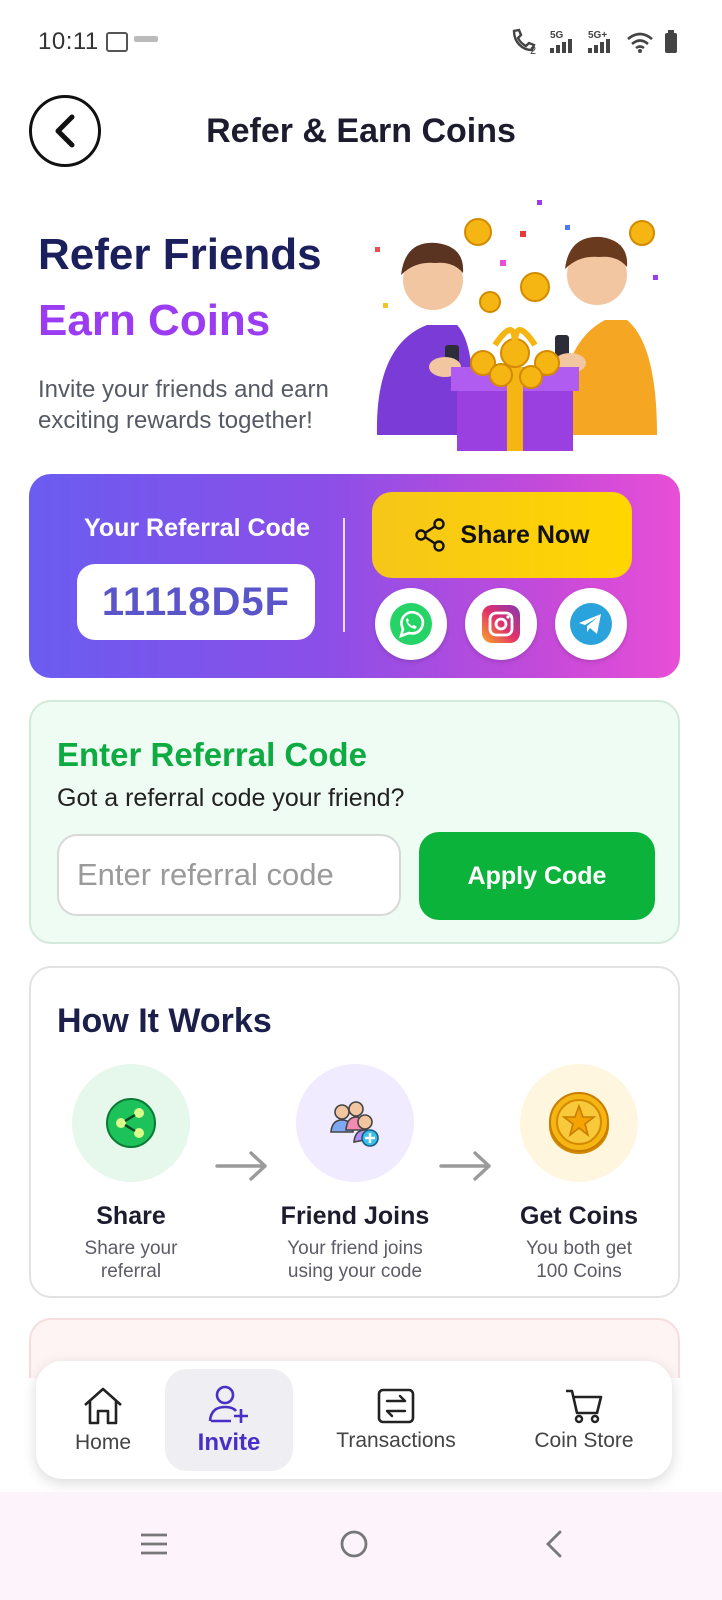  I want to click on battery-icon, so click(671, 41).